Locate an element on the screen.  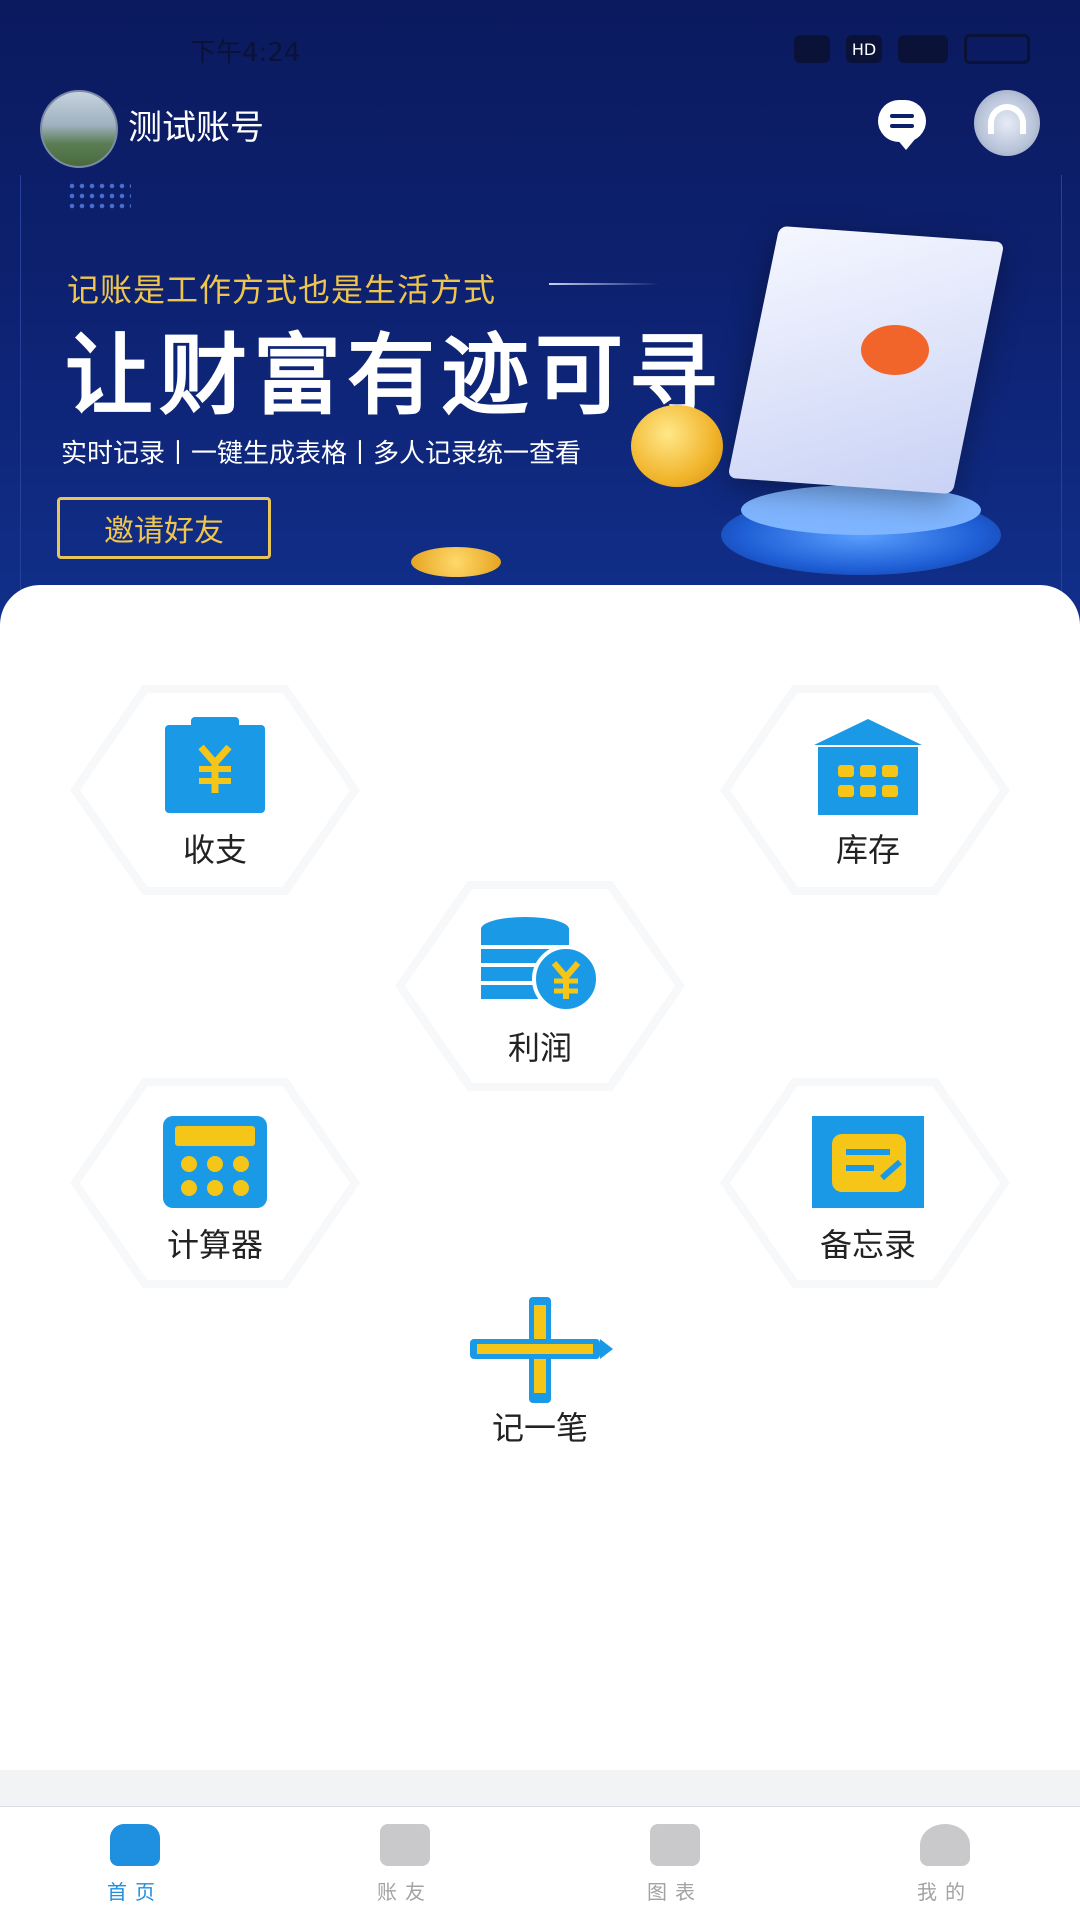
memo-icon is located at coordinates (868, 1162).